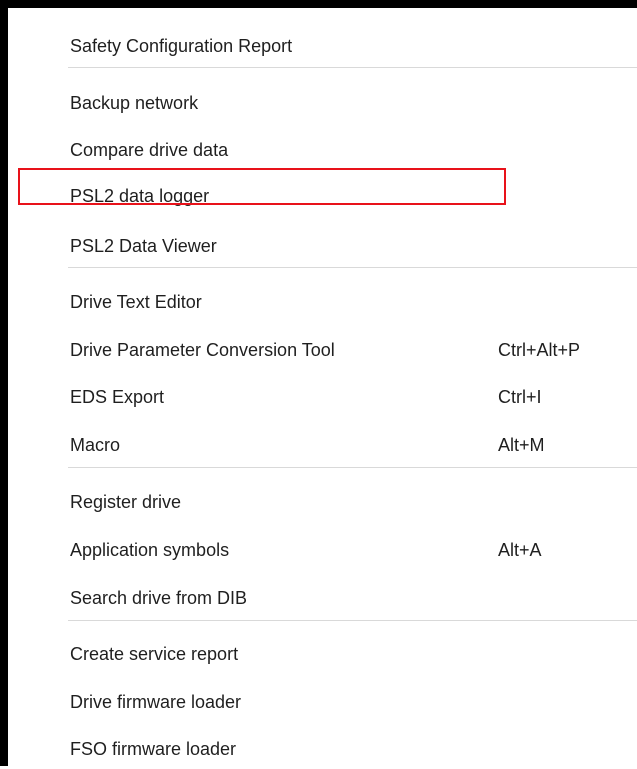 This screenshot has height=769, width=637. I want to click on menu-item-label: Register drive, so click(126, 501).